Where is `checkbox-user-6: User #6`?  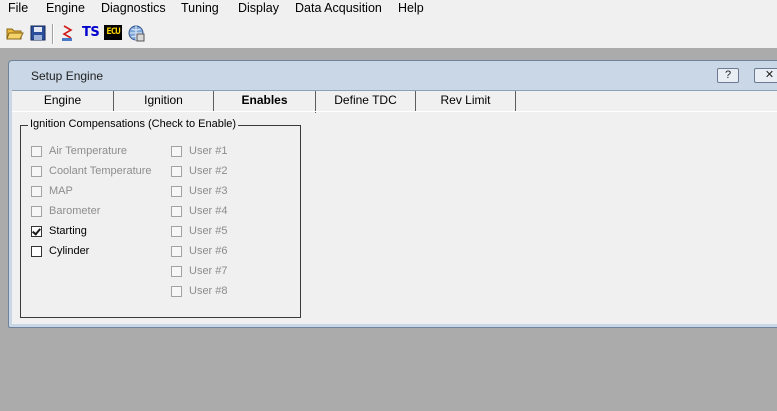
checkbox-user-6: User #6 is located at coordinates (199, 251).